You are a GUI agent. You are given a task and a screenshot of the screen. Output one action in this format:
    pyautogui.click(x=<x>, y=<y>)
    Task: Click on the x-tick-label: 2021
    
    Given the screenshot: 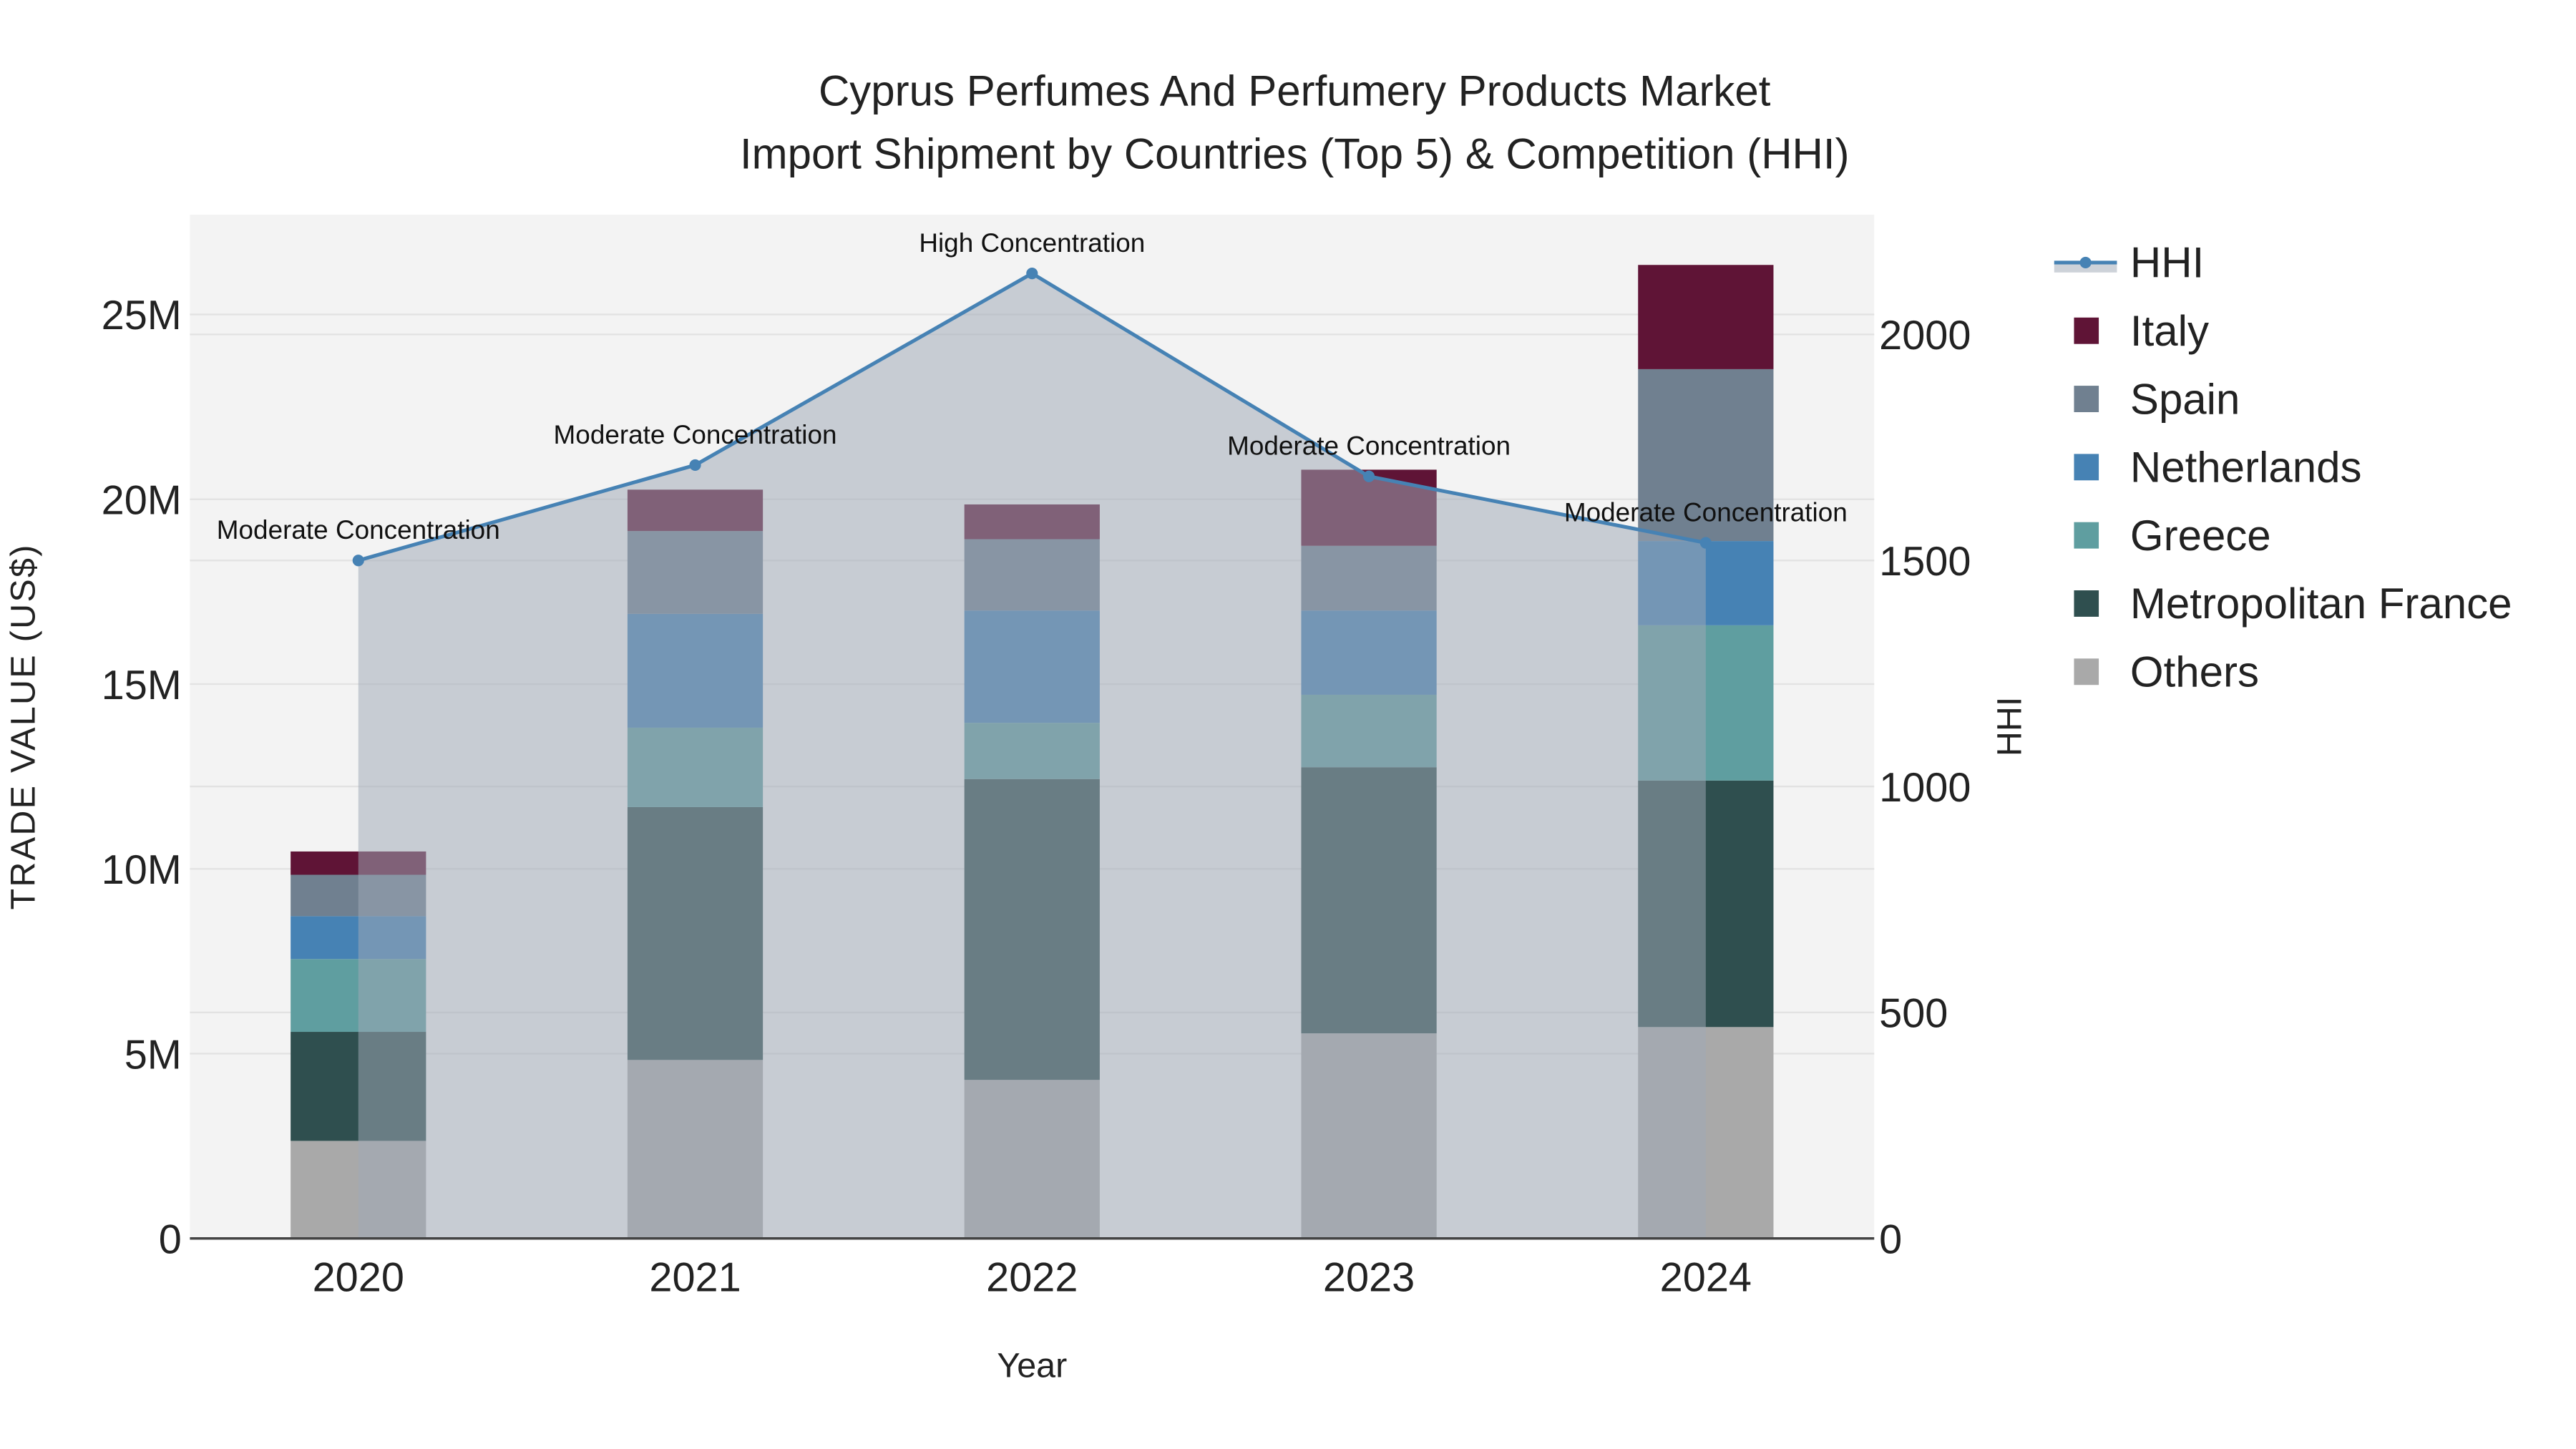 What is the action you would take?
    pyautogui.click(x=695, y=1278)
    